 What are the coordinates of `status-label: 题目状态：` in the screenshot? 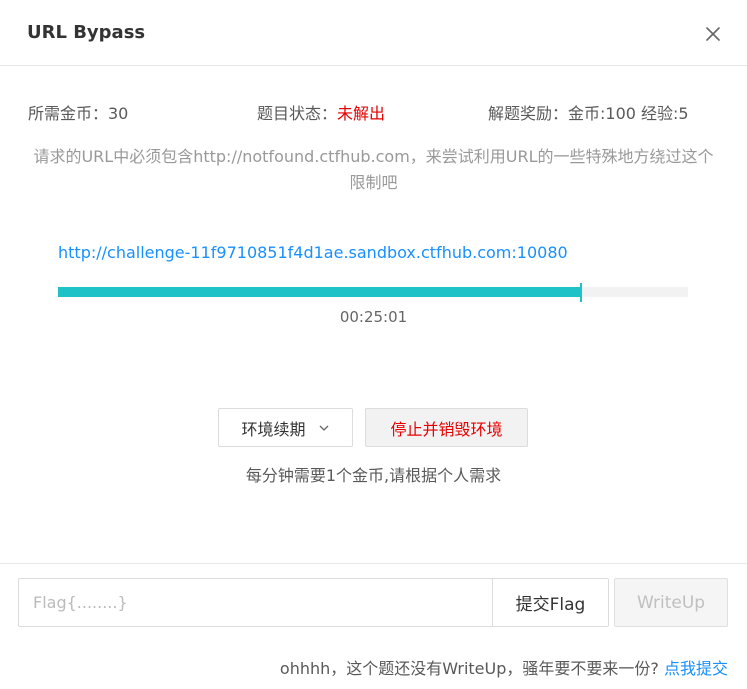 It's located at (297, 113).